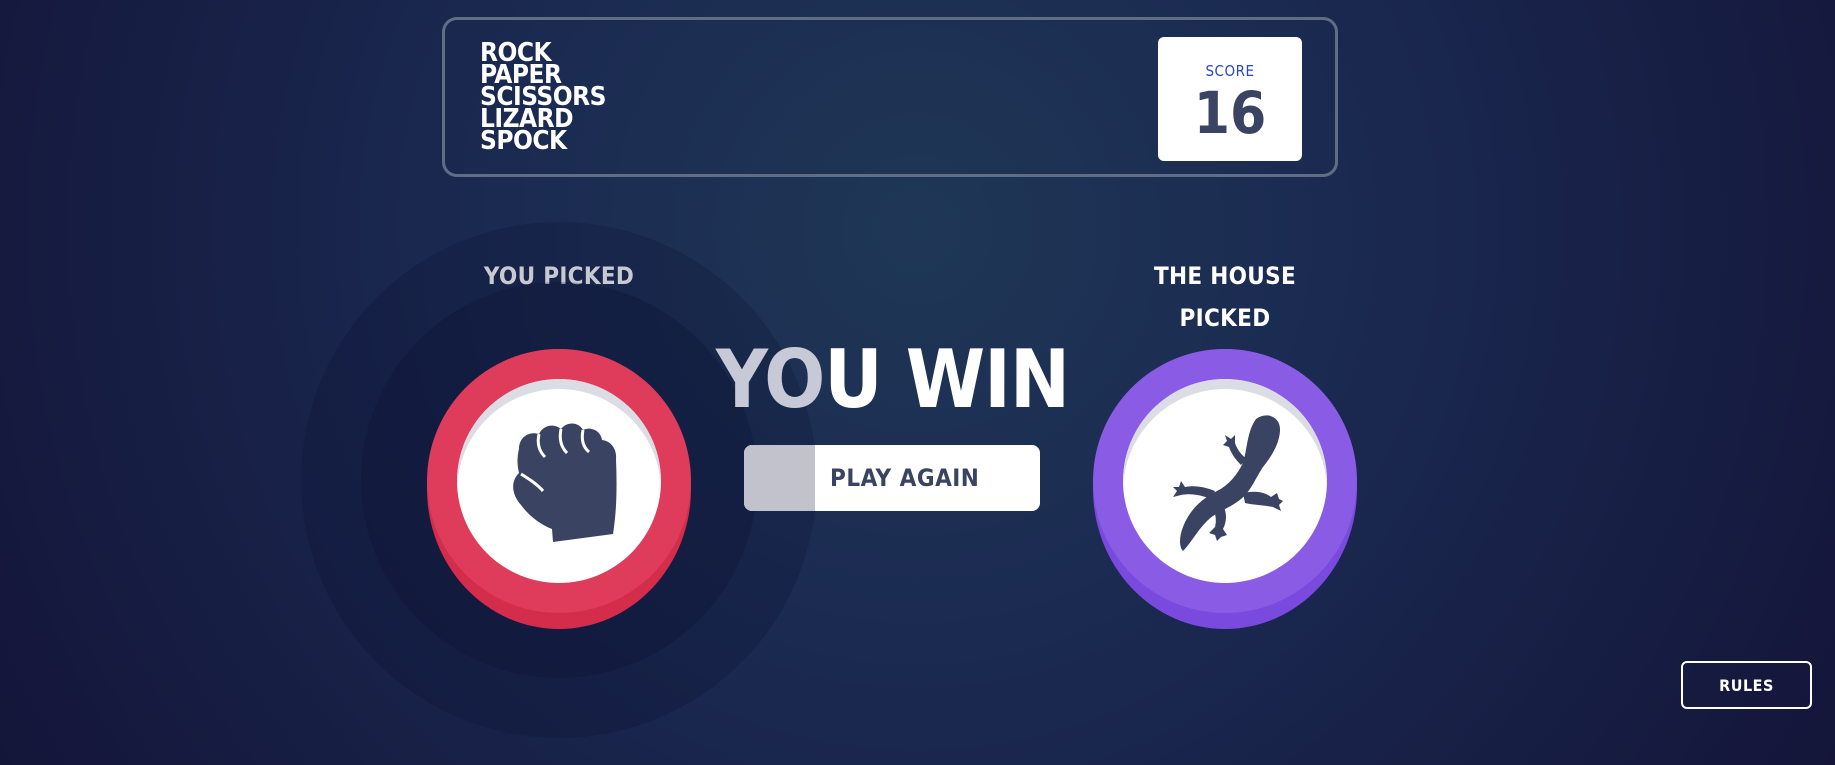  I want to click on rock-fist-icon, so click(565, 482).